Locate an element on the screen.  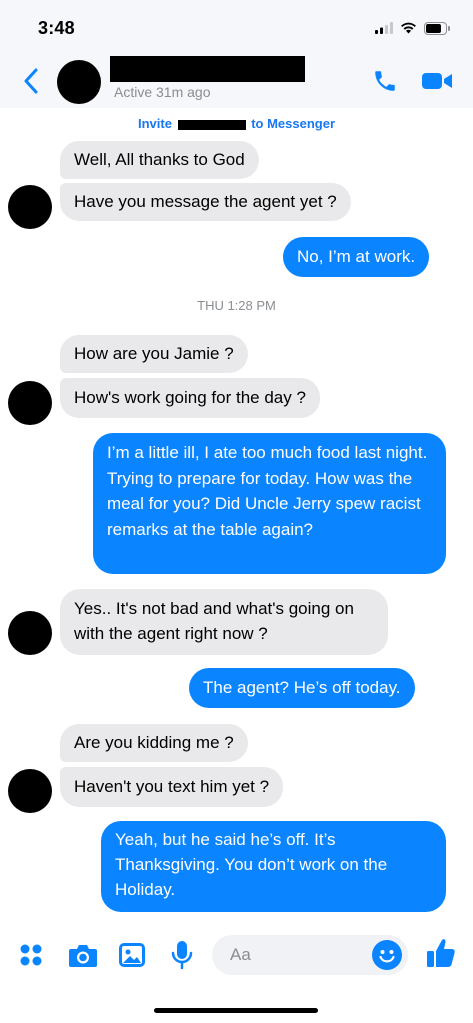
like-button is located at coordinates (441, 953).